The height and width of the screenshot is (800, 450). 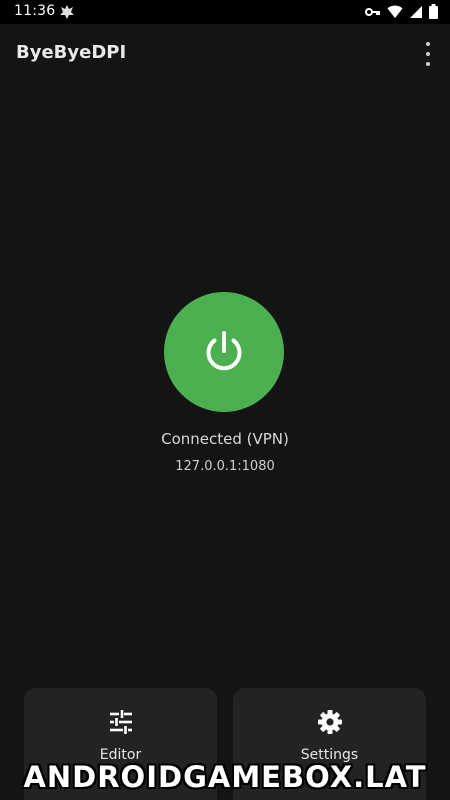 I want to click on status-icons, so click(x=401, y=11).